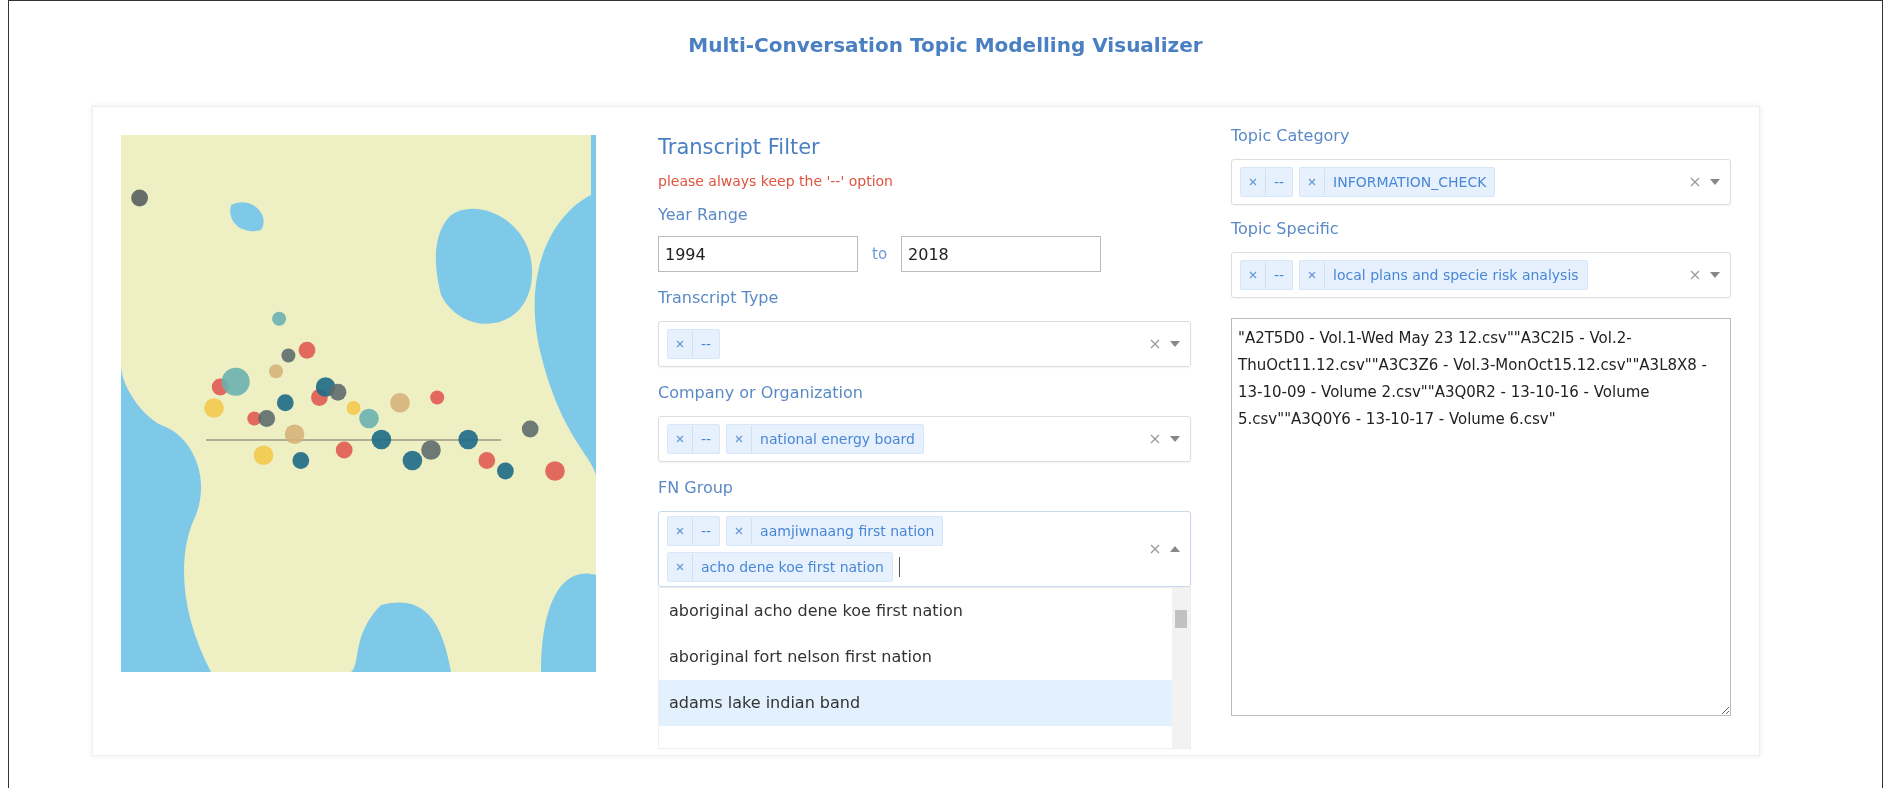  I want to click on tag-chip: local plans and specie risk analysis, so click(1443, 275).